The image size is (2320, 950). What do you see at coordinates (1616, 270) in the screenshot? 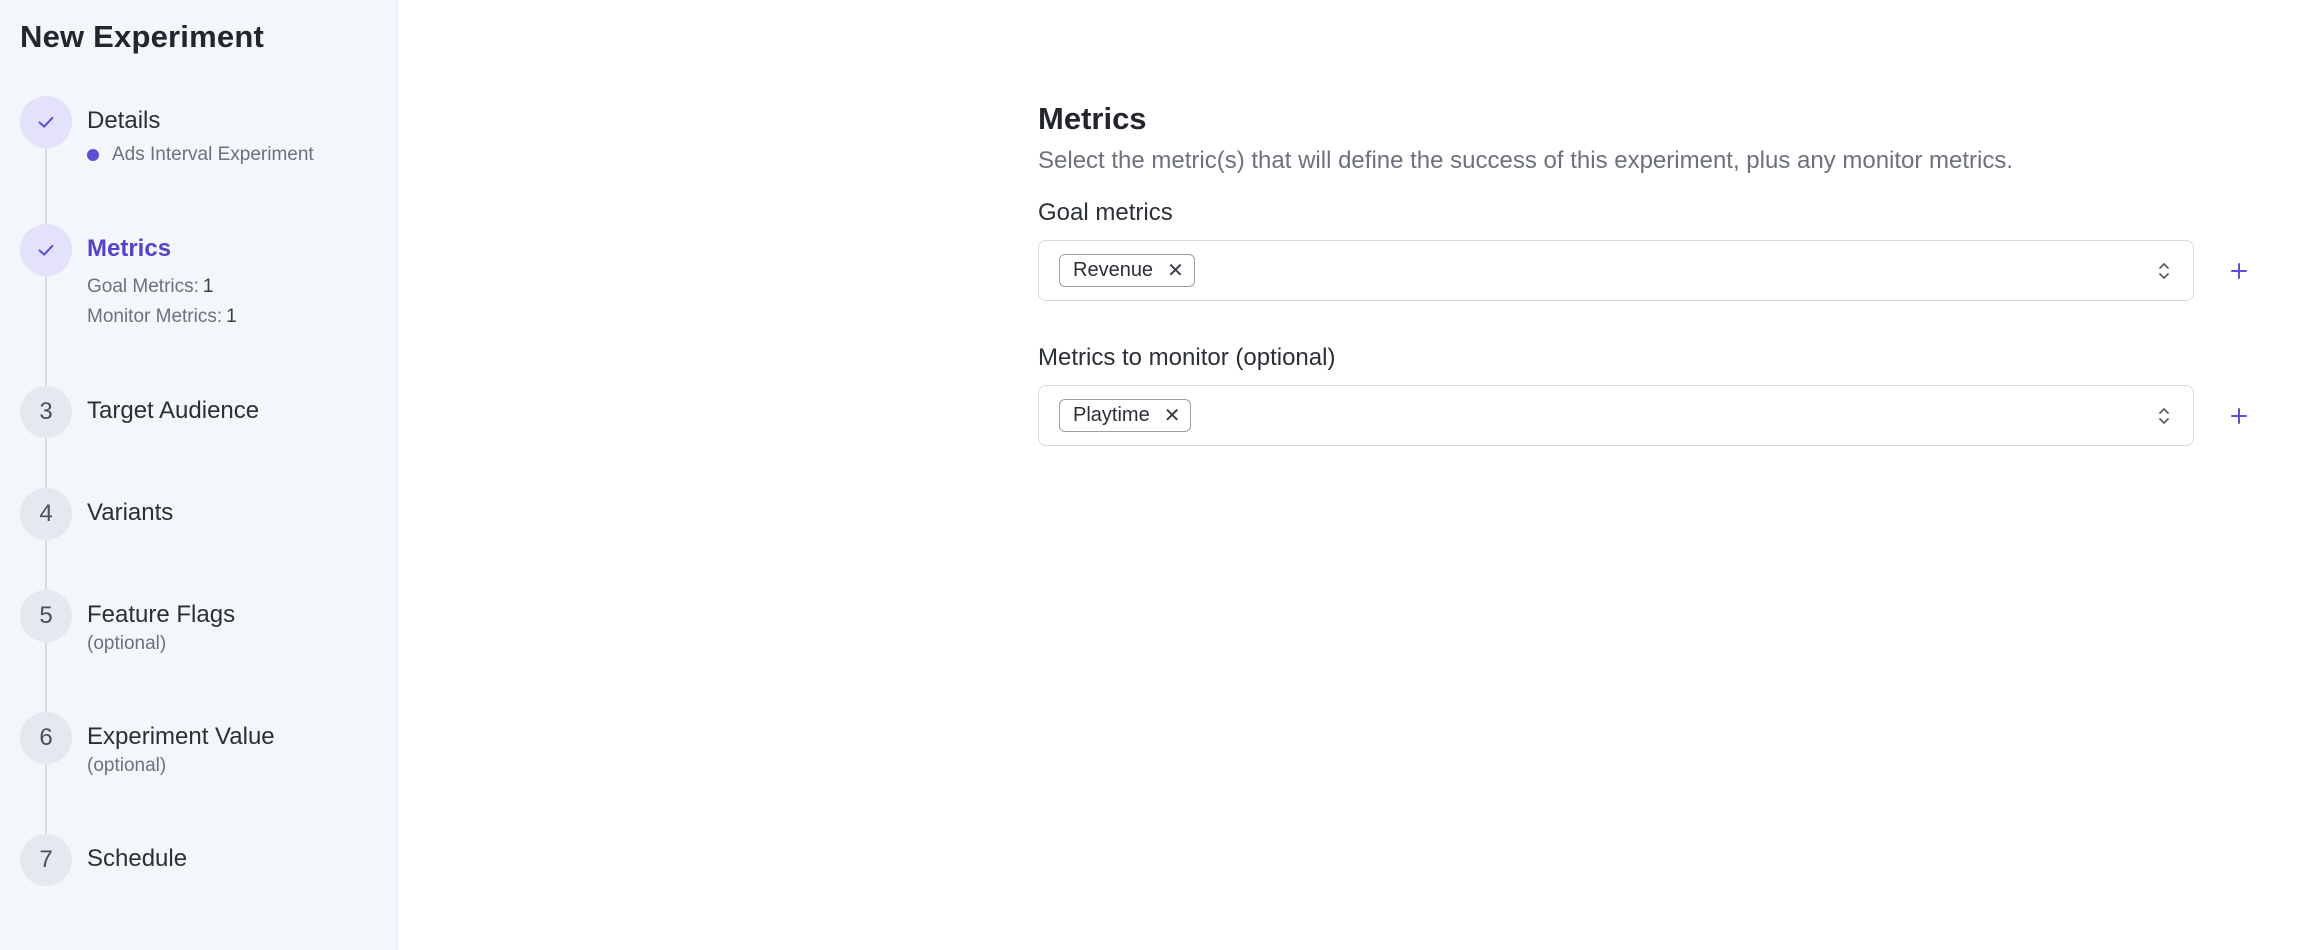
I see `goal-metrics-select: Revenue ✕` at bounding box center [1616, 270].